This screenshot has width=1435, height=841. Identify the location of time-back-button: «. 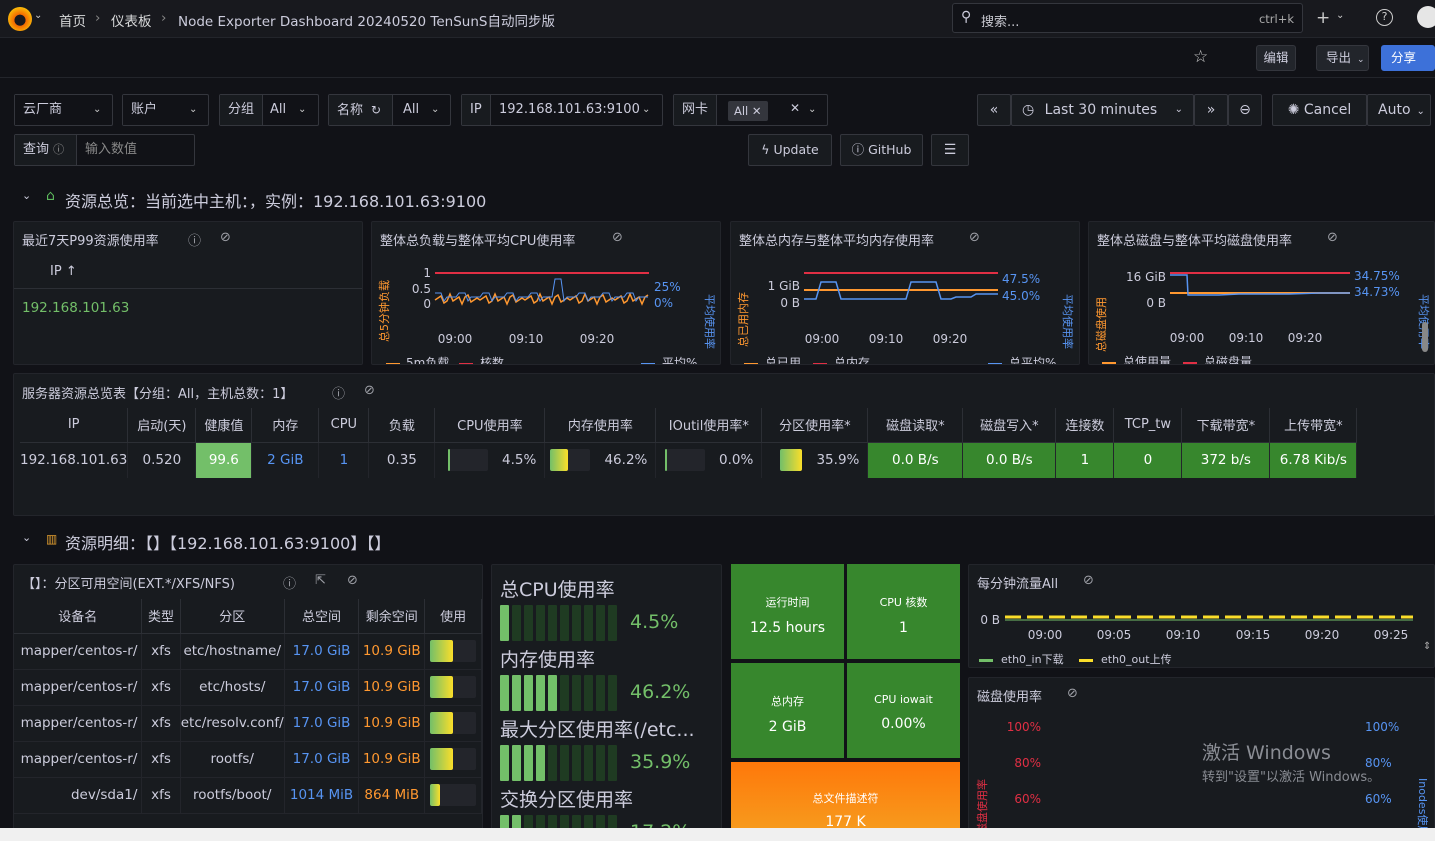
(994, 110).